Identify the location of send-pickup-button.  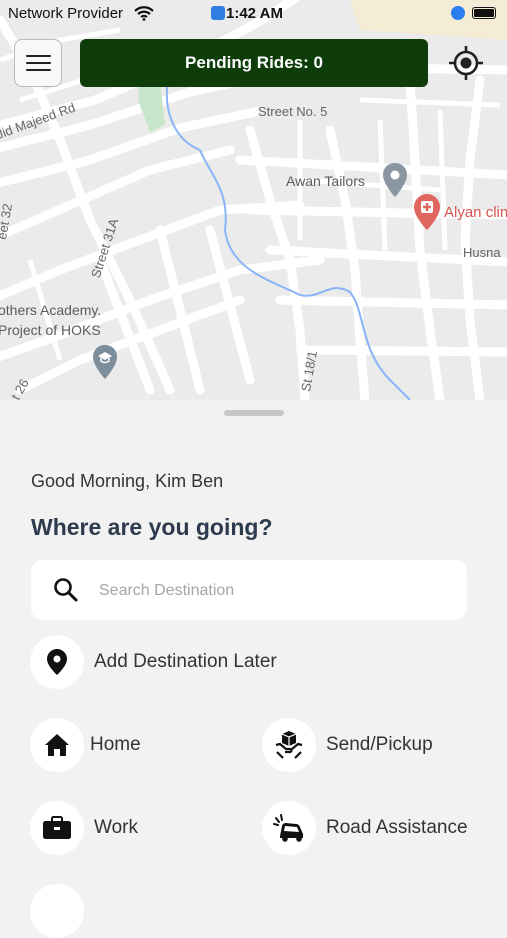
(289, 745).